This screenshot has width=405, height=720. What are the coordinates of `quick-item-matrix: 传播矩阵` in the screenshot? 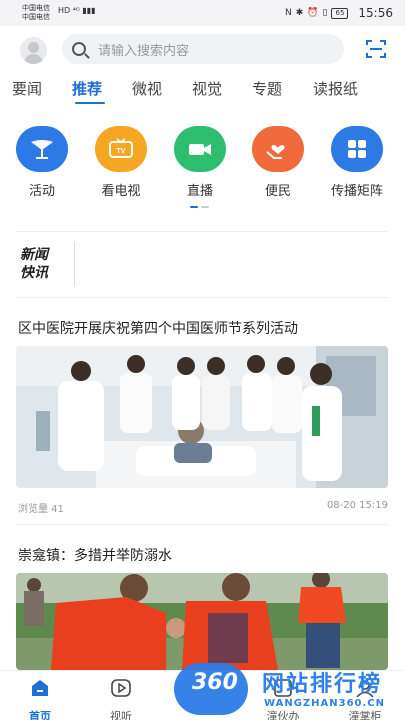 It's located at (357, 162).